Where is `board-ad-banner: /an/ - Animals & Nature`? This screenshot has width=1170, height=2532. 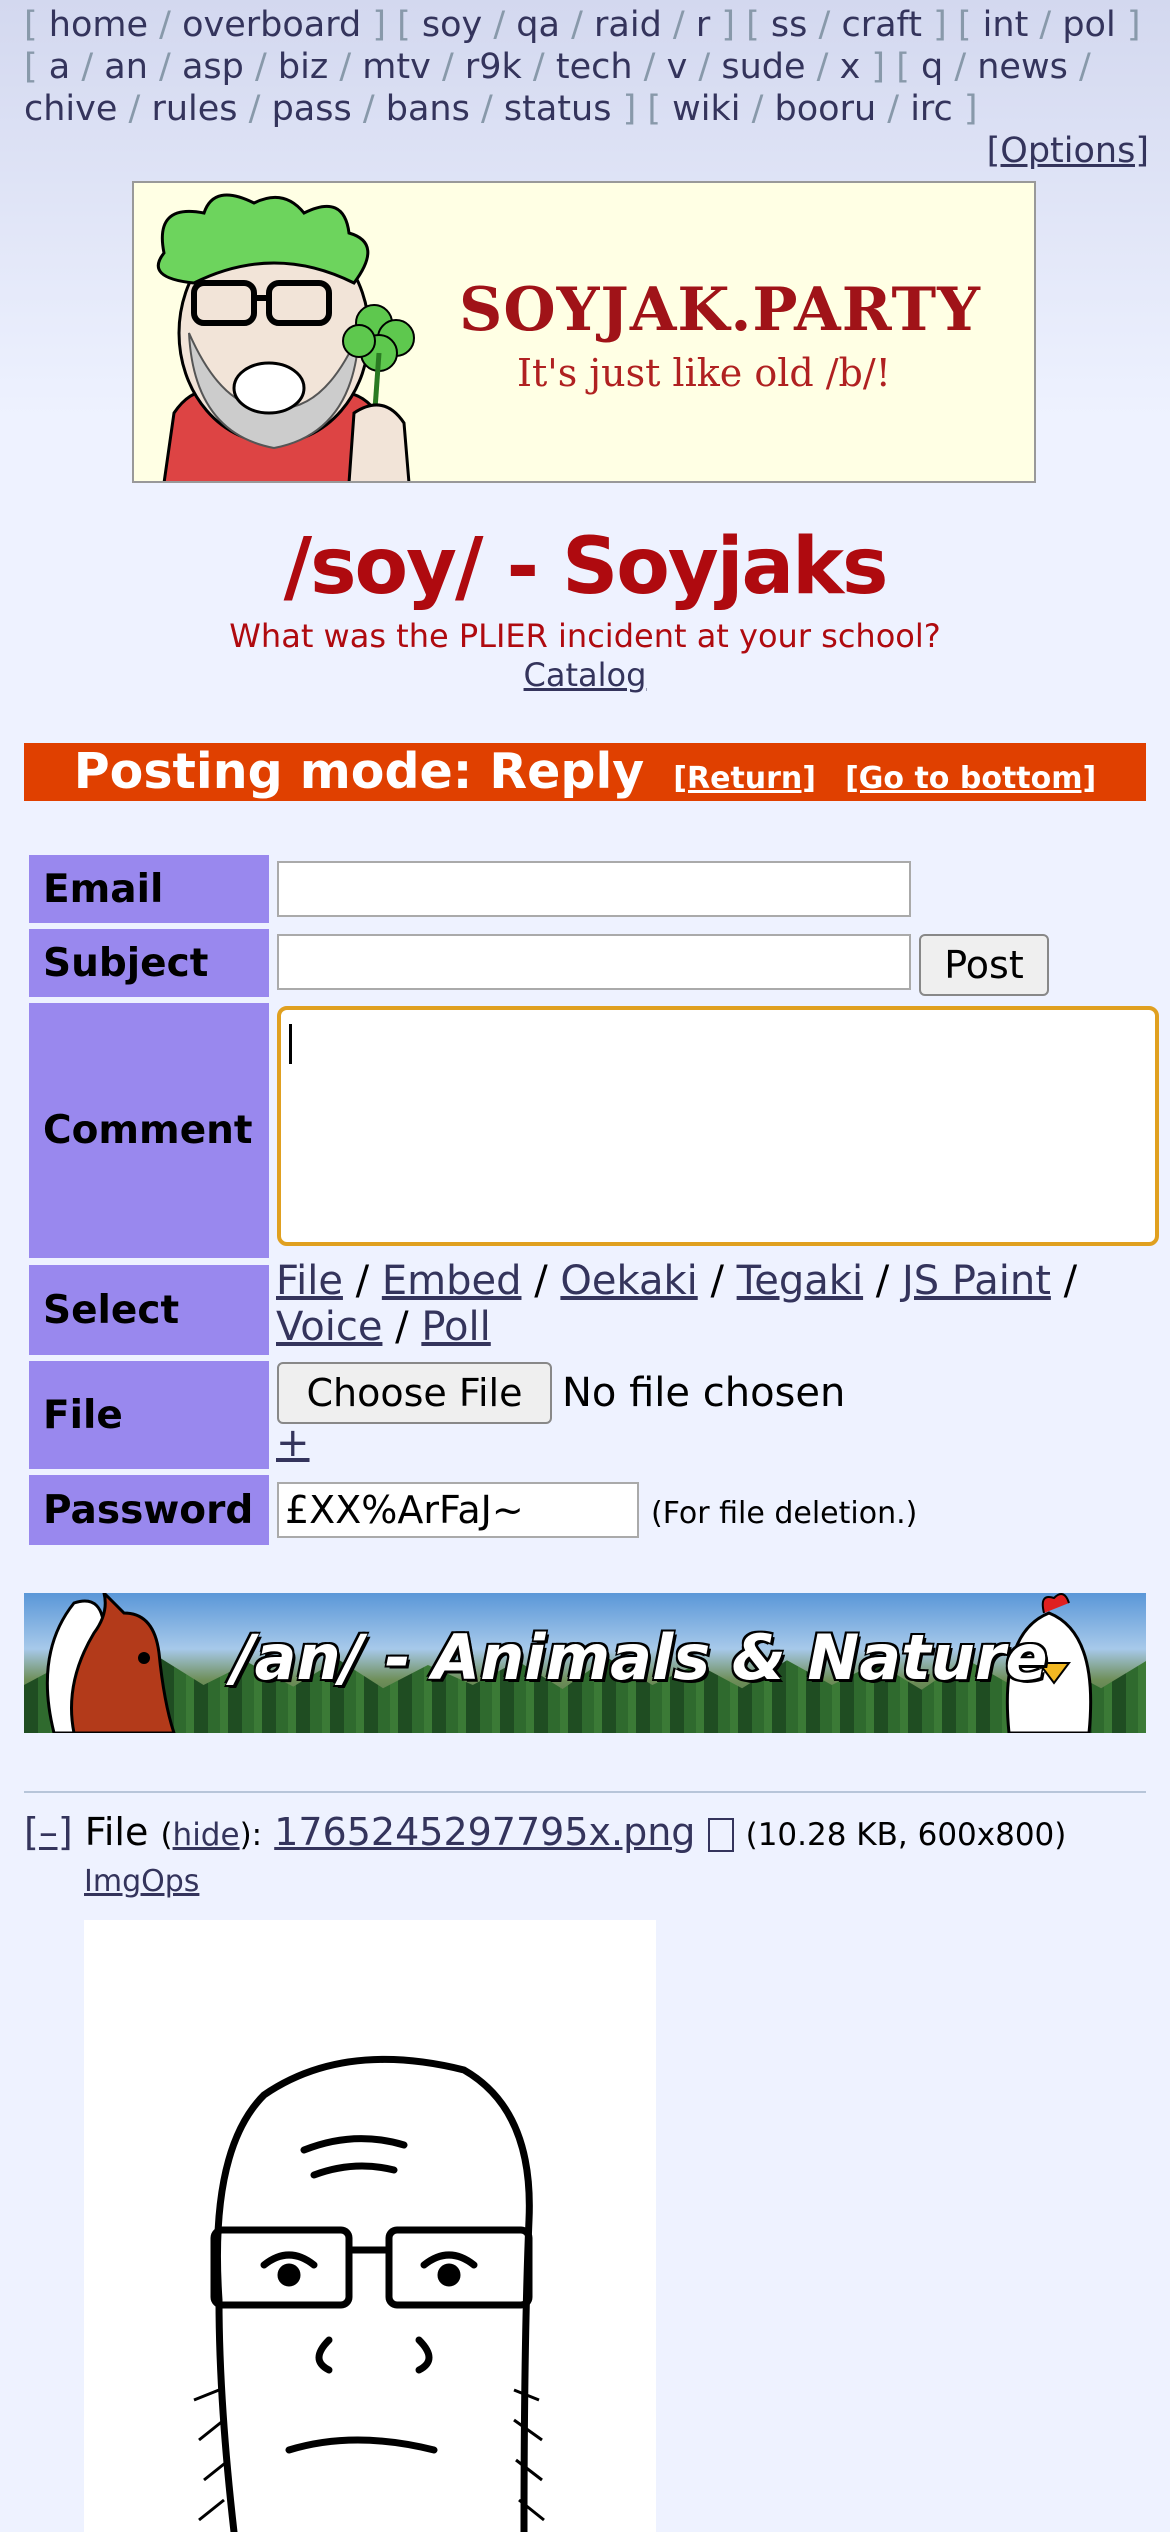 board-ad-banner: /an/ - Animals & Nature is located at coordinates (585, 1663).